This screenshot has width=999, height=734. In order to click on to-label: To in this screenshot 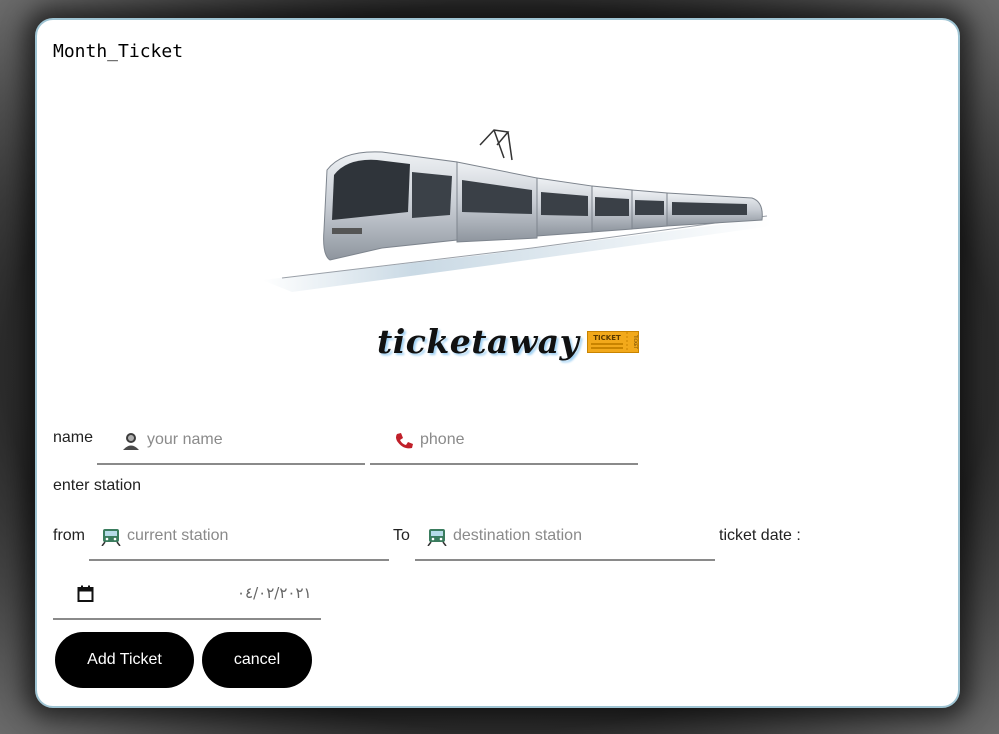, I will do `click(401, 535)`.